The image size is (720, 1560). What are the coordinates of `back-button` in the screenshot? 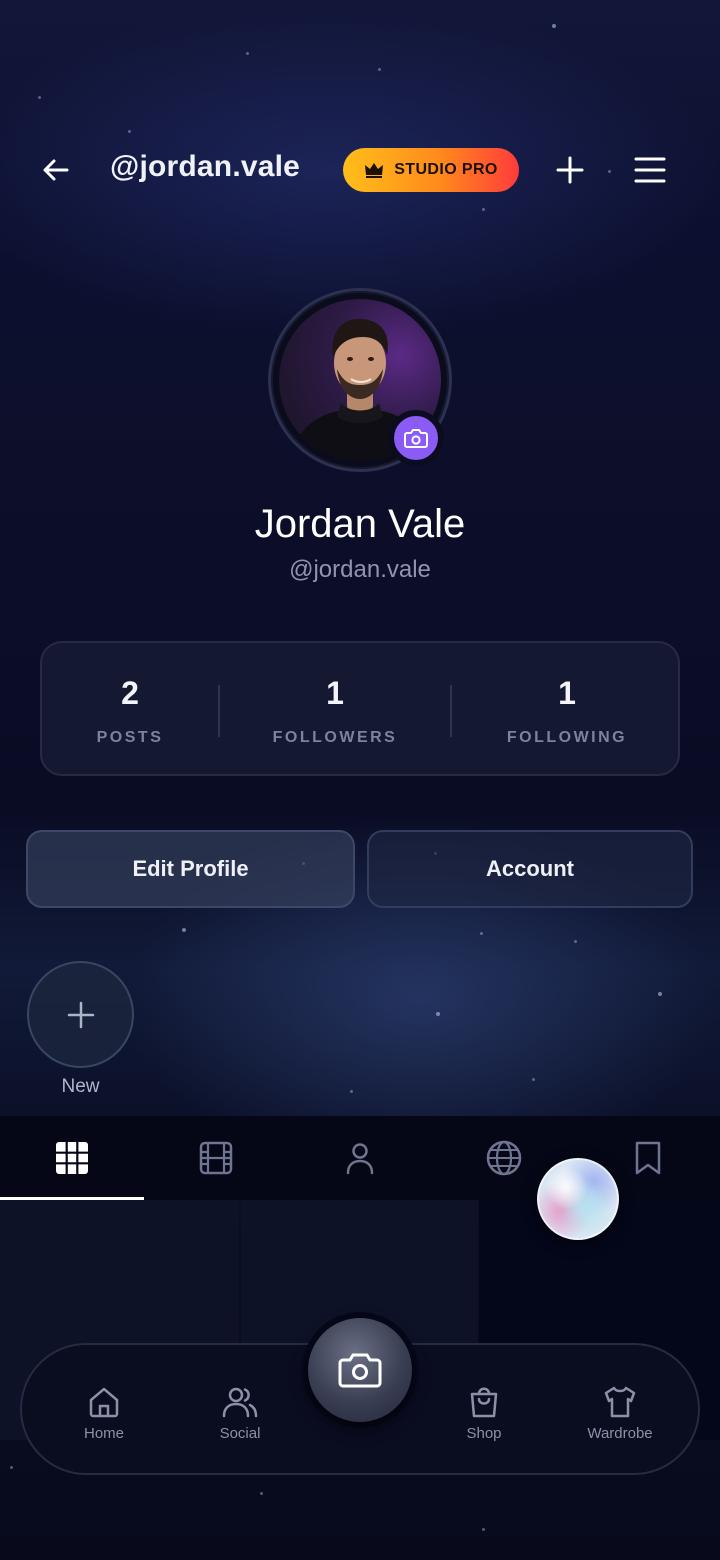 It's located at (56, 170).